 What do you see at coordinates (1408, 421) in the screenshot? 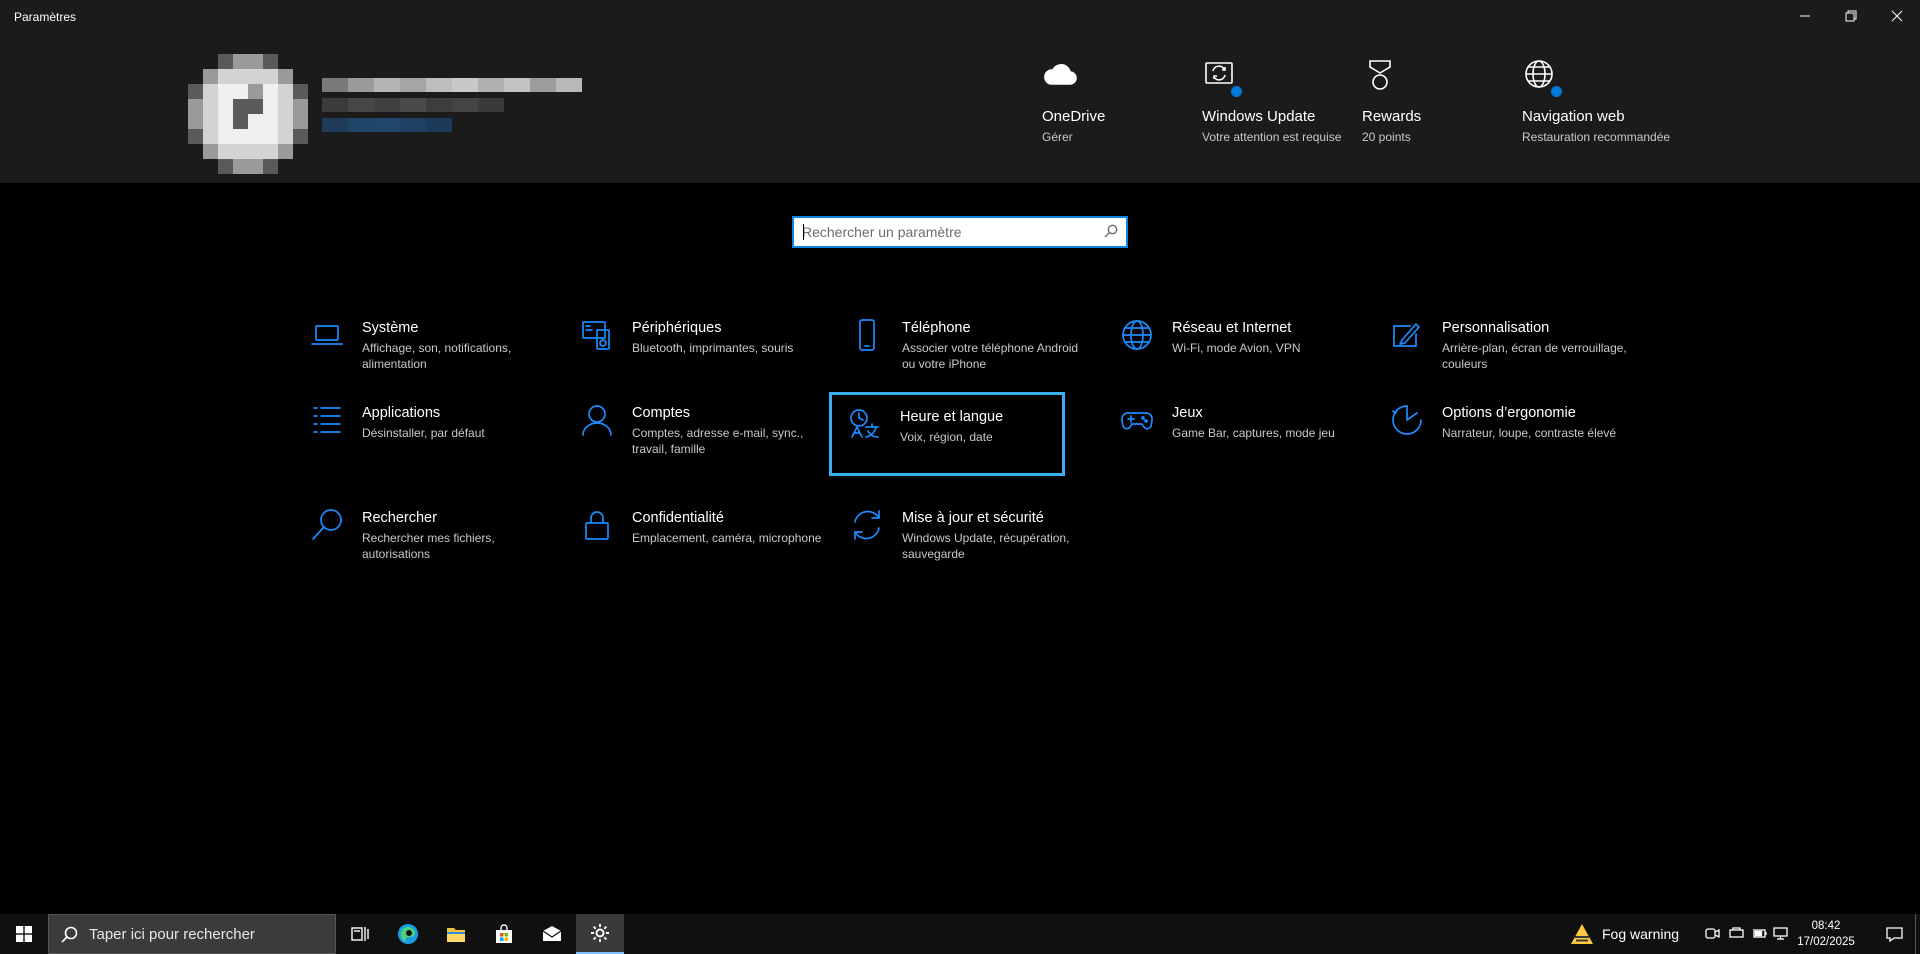
I see `ease-of-access-icon` at bounding box center [1408, 421].